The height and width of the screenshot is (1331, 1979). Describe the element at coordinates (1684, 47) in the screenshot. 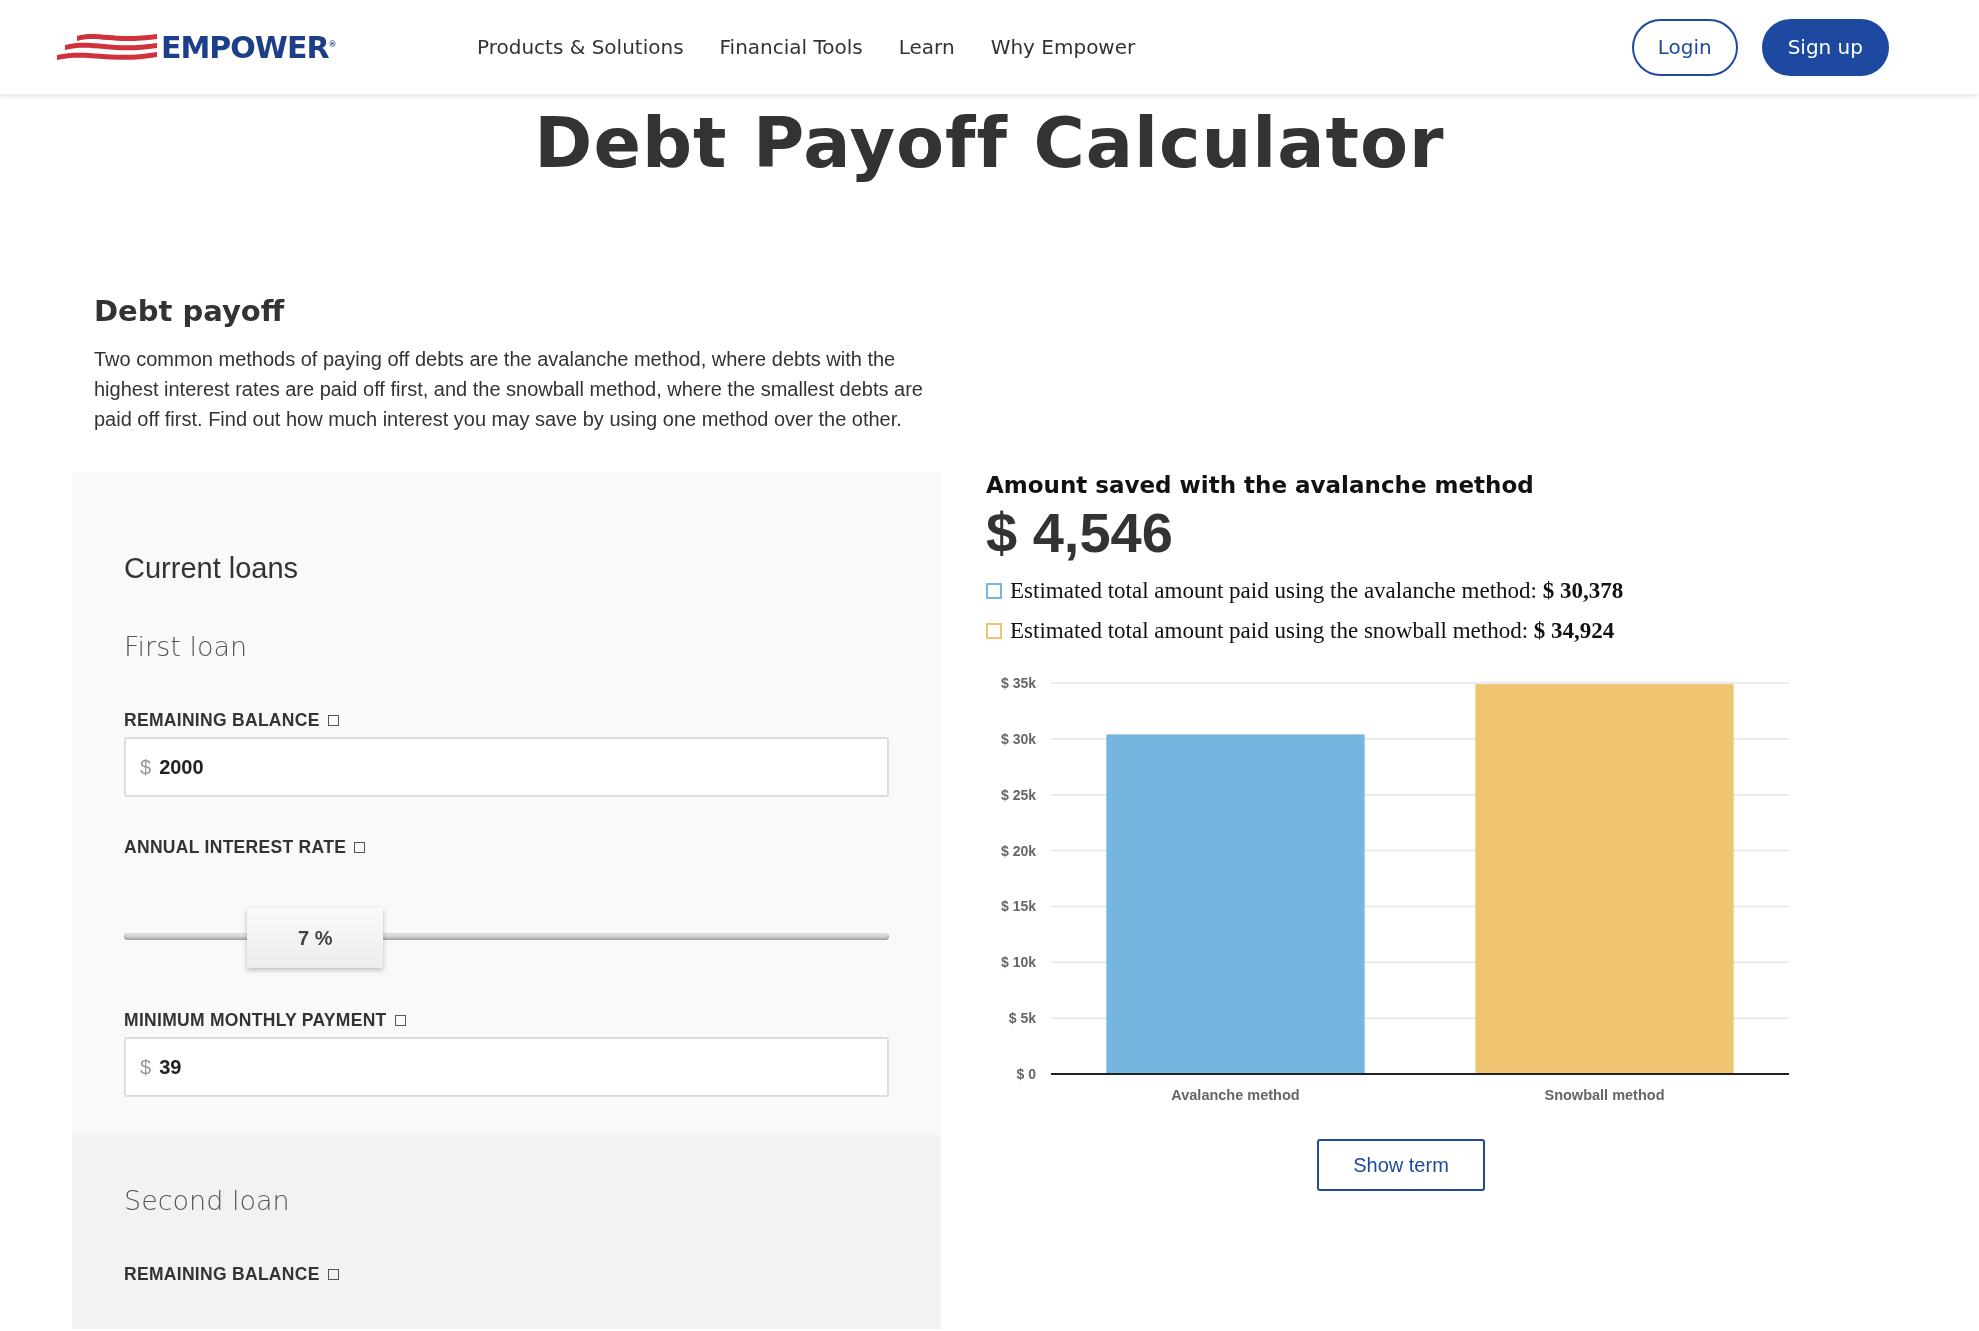

I see `login-button: Login` at that location.